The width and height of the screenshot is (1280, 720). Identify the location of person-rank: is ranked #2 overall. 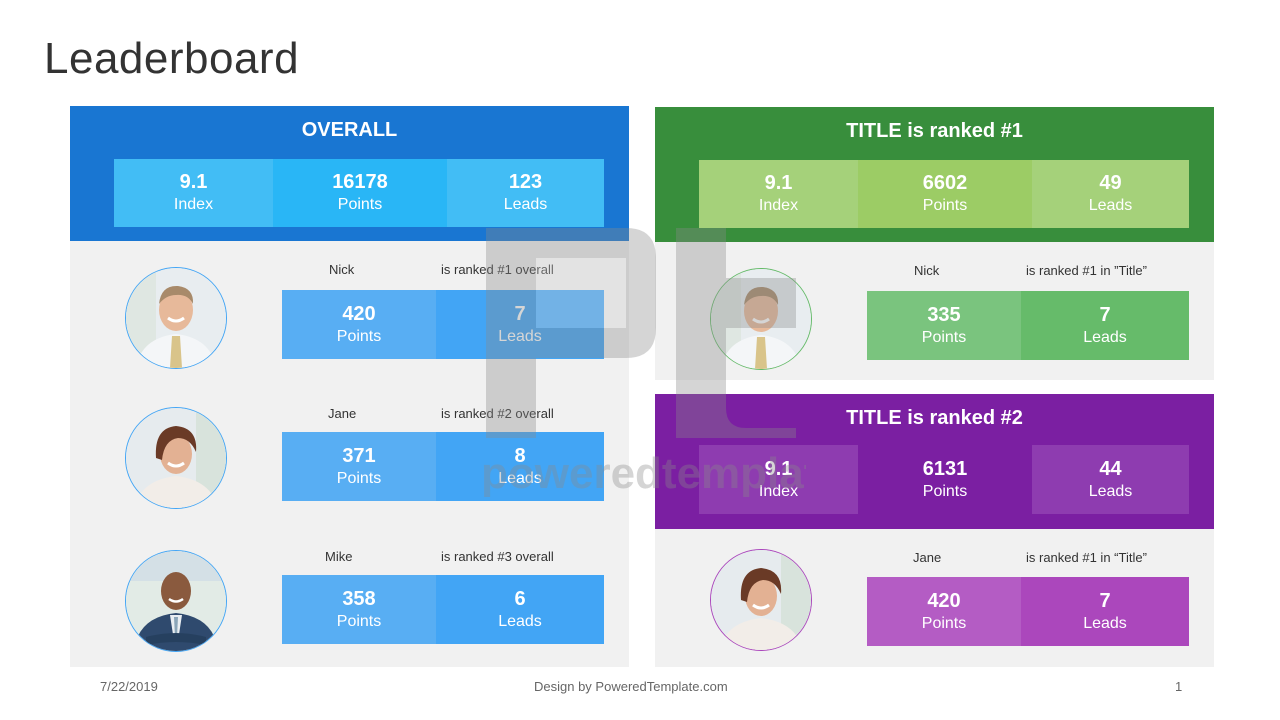
(497, 413).